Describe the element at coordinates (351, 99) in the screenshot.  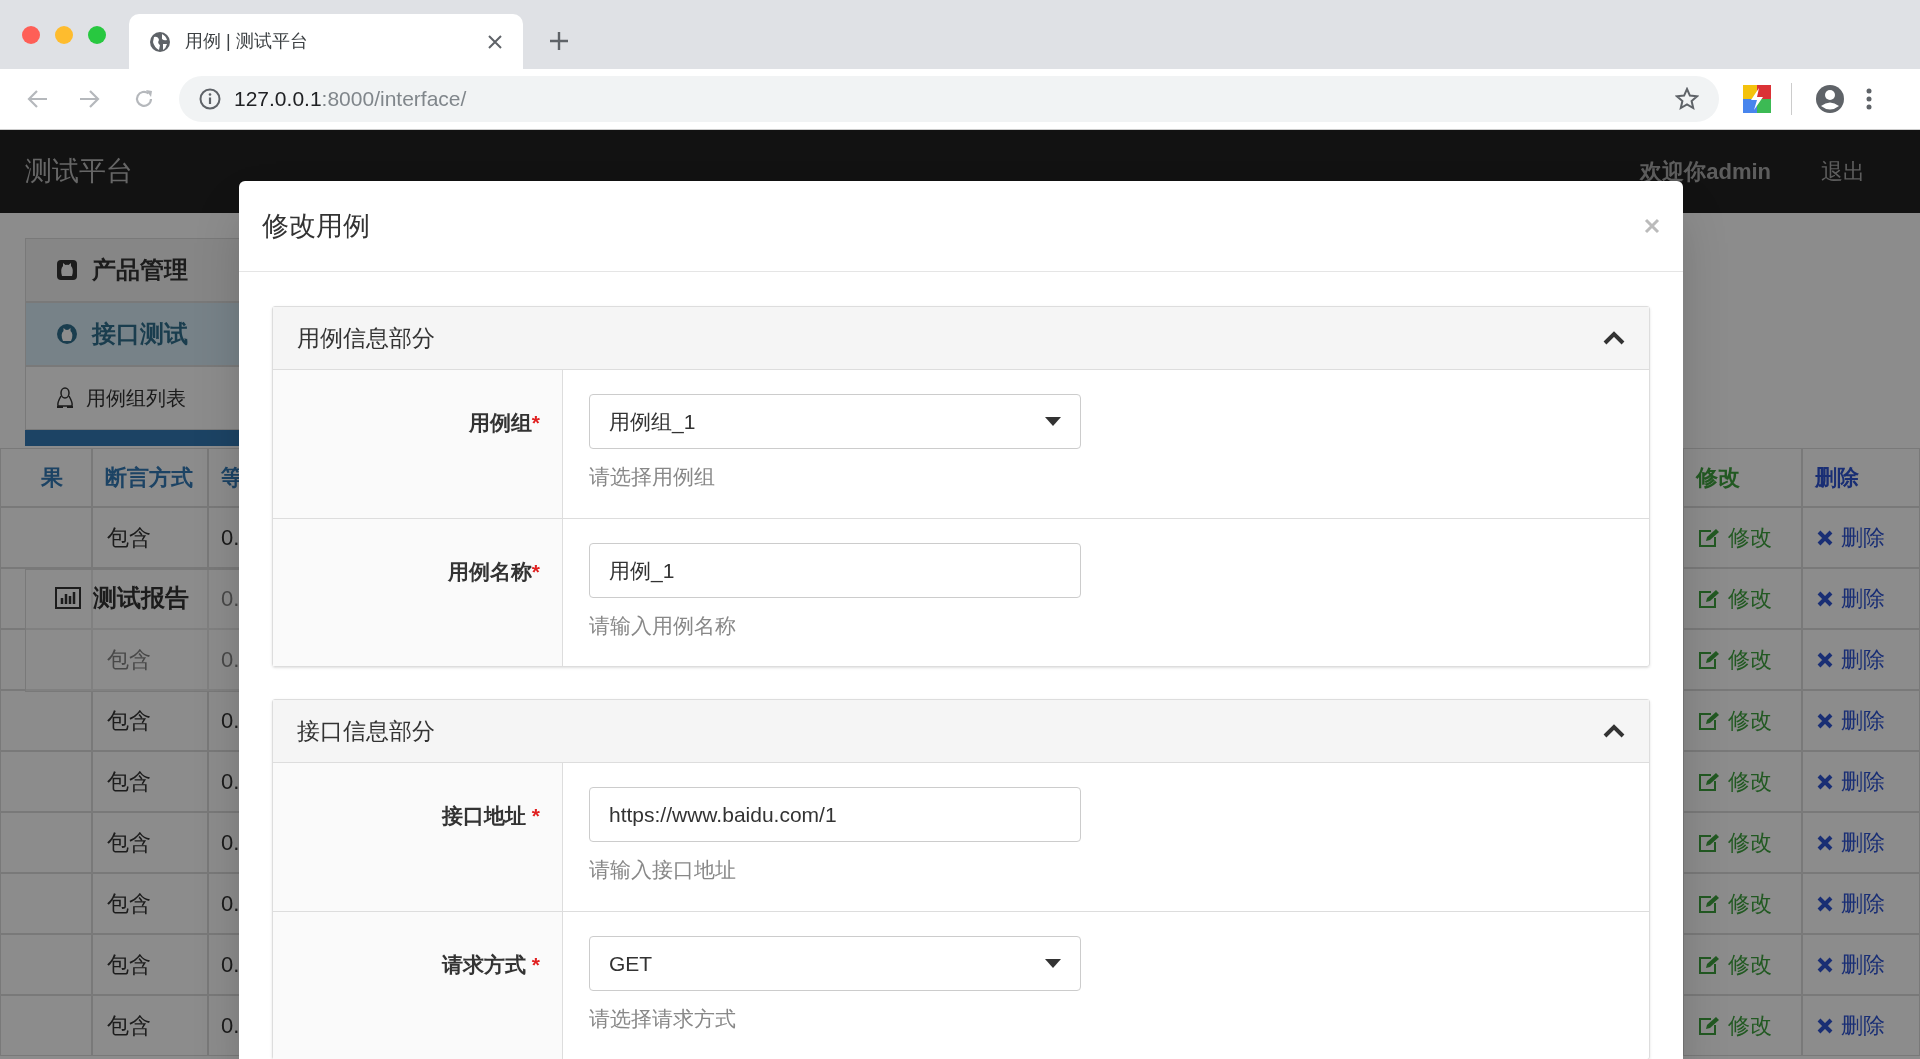
I see `url-text: 127.0.0.1:8000/interface/` at that location.